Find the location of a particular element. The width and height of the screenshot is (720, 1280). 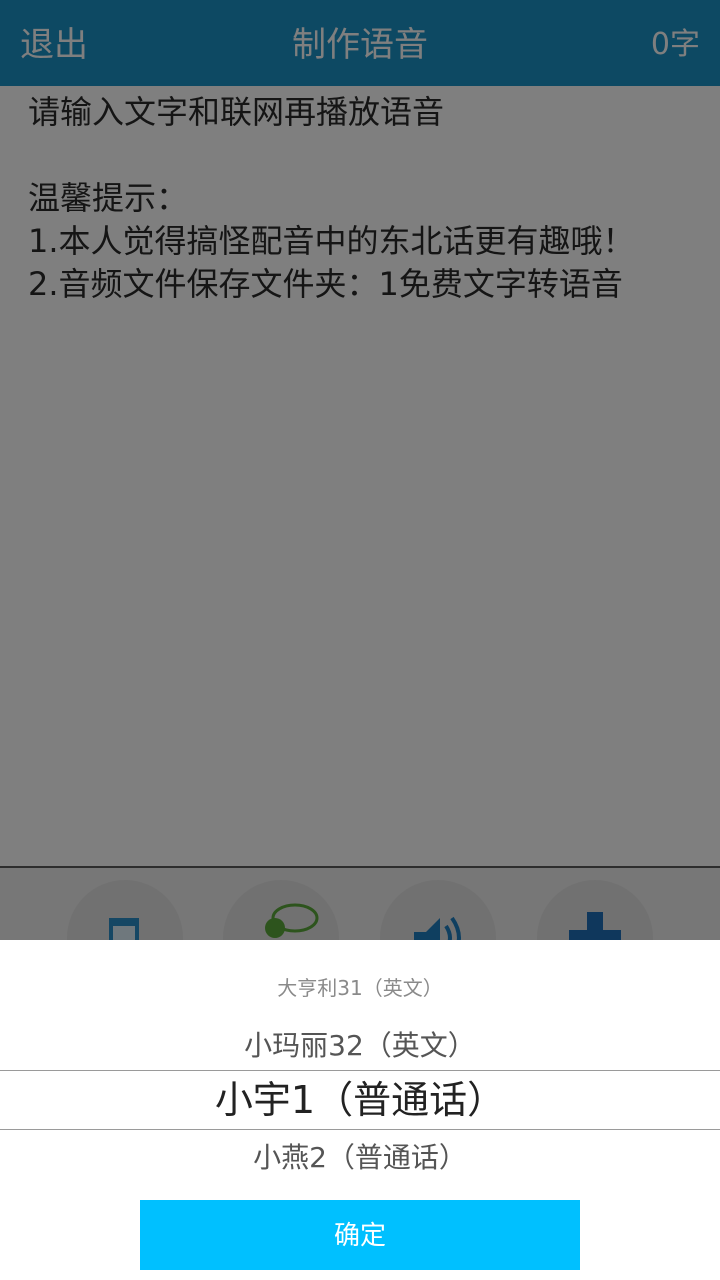

picker-option: 凯瑟琳30（英文） is located at coordinates (360, 944).